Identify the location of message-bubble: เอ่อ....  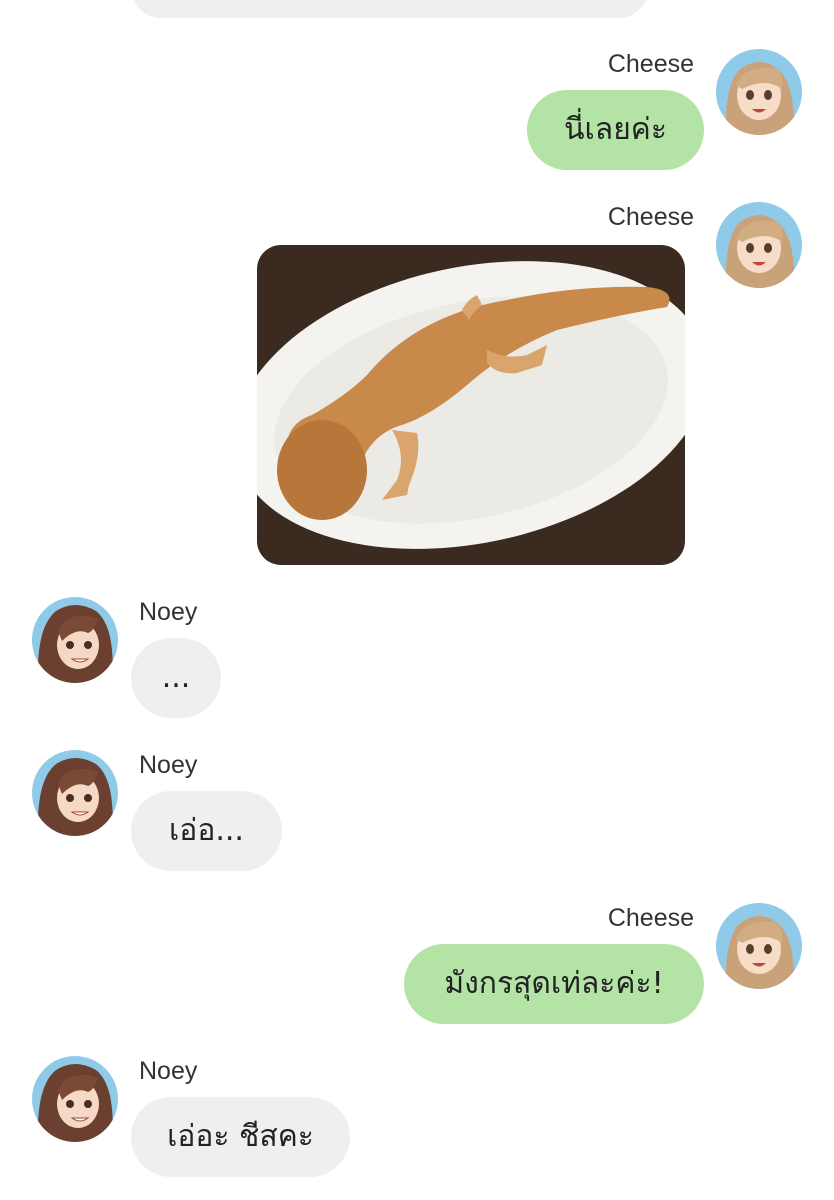
(206, 831).